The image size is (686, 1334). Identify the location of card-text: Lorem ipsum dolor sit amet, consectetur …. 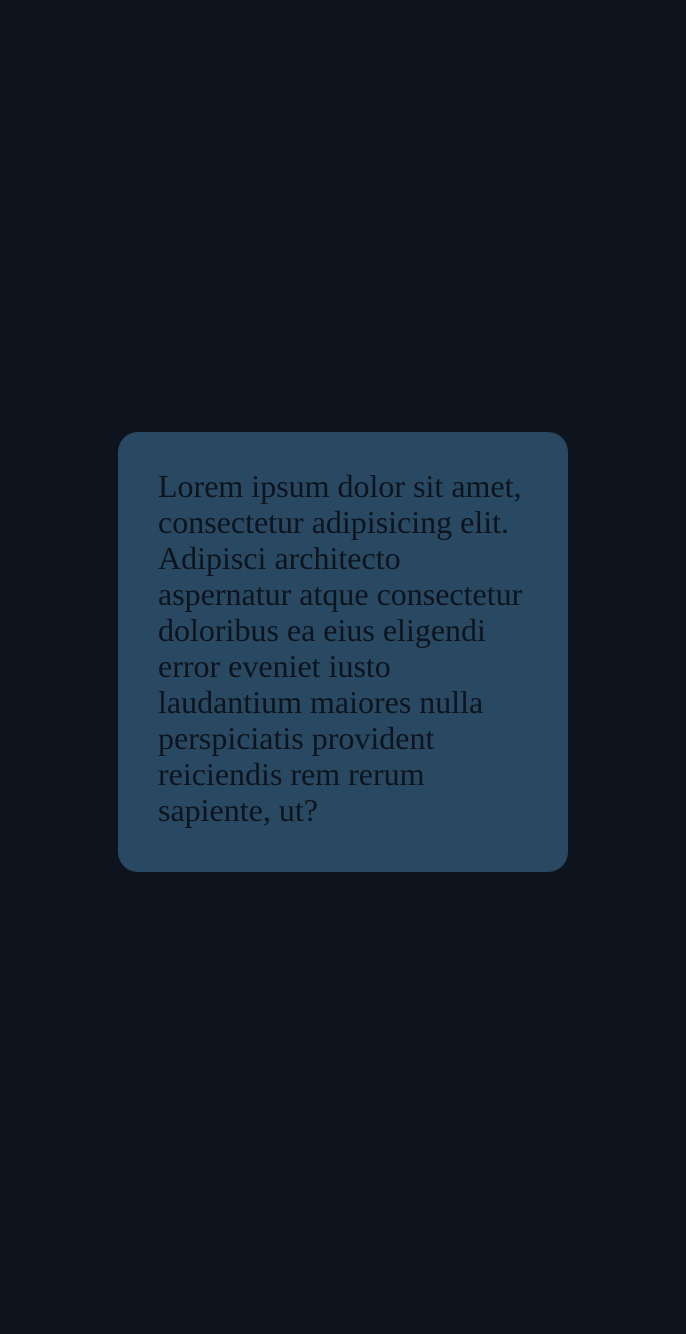
(340, 648).